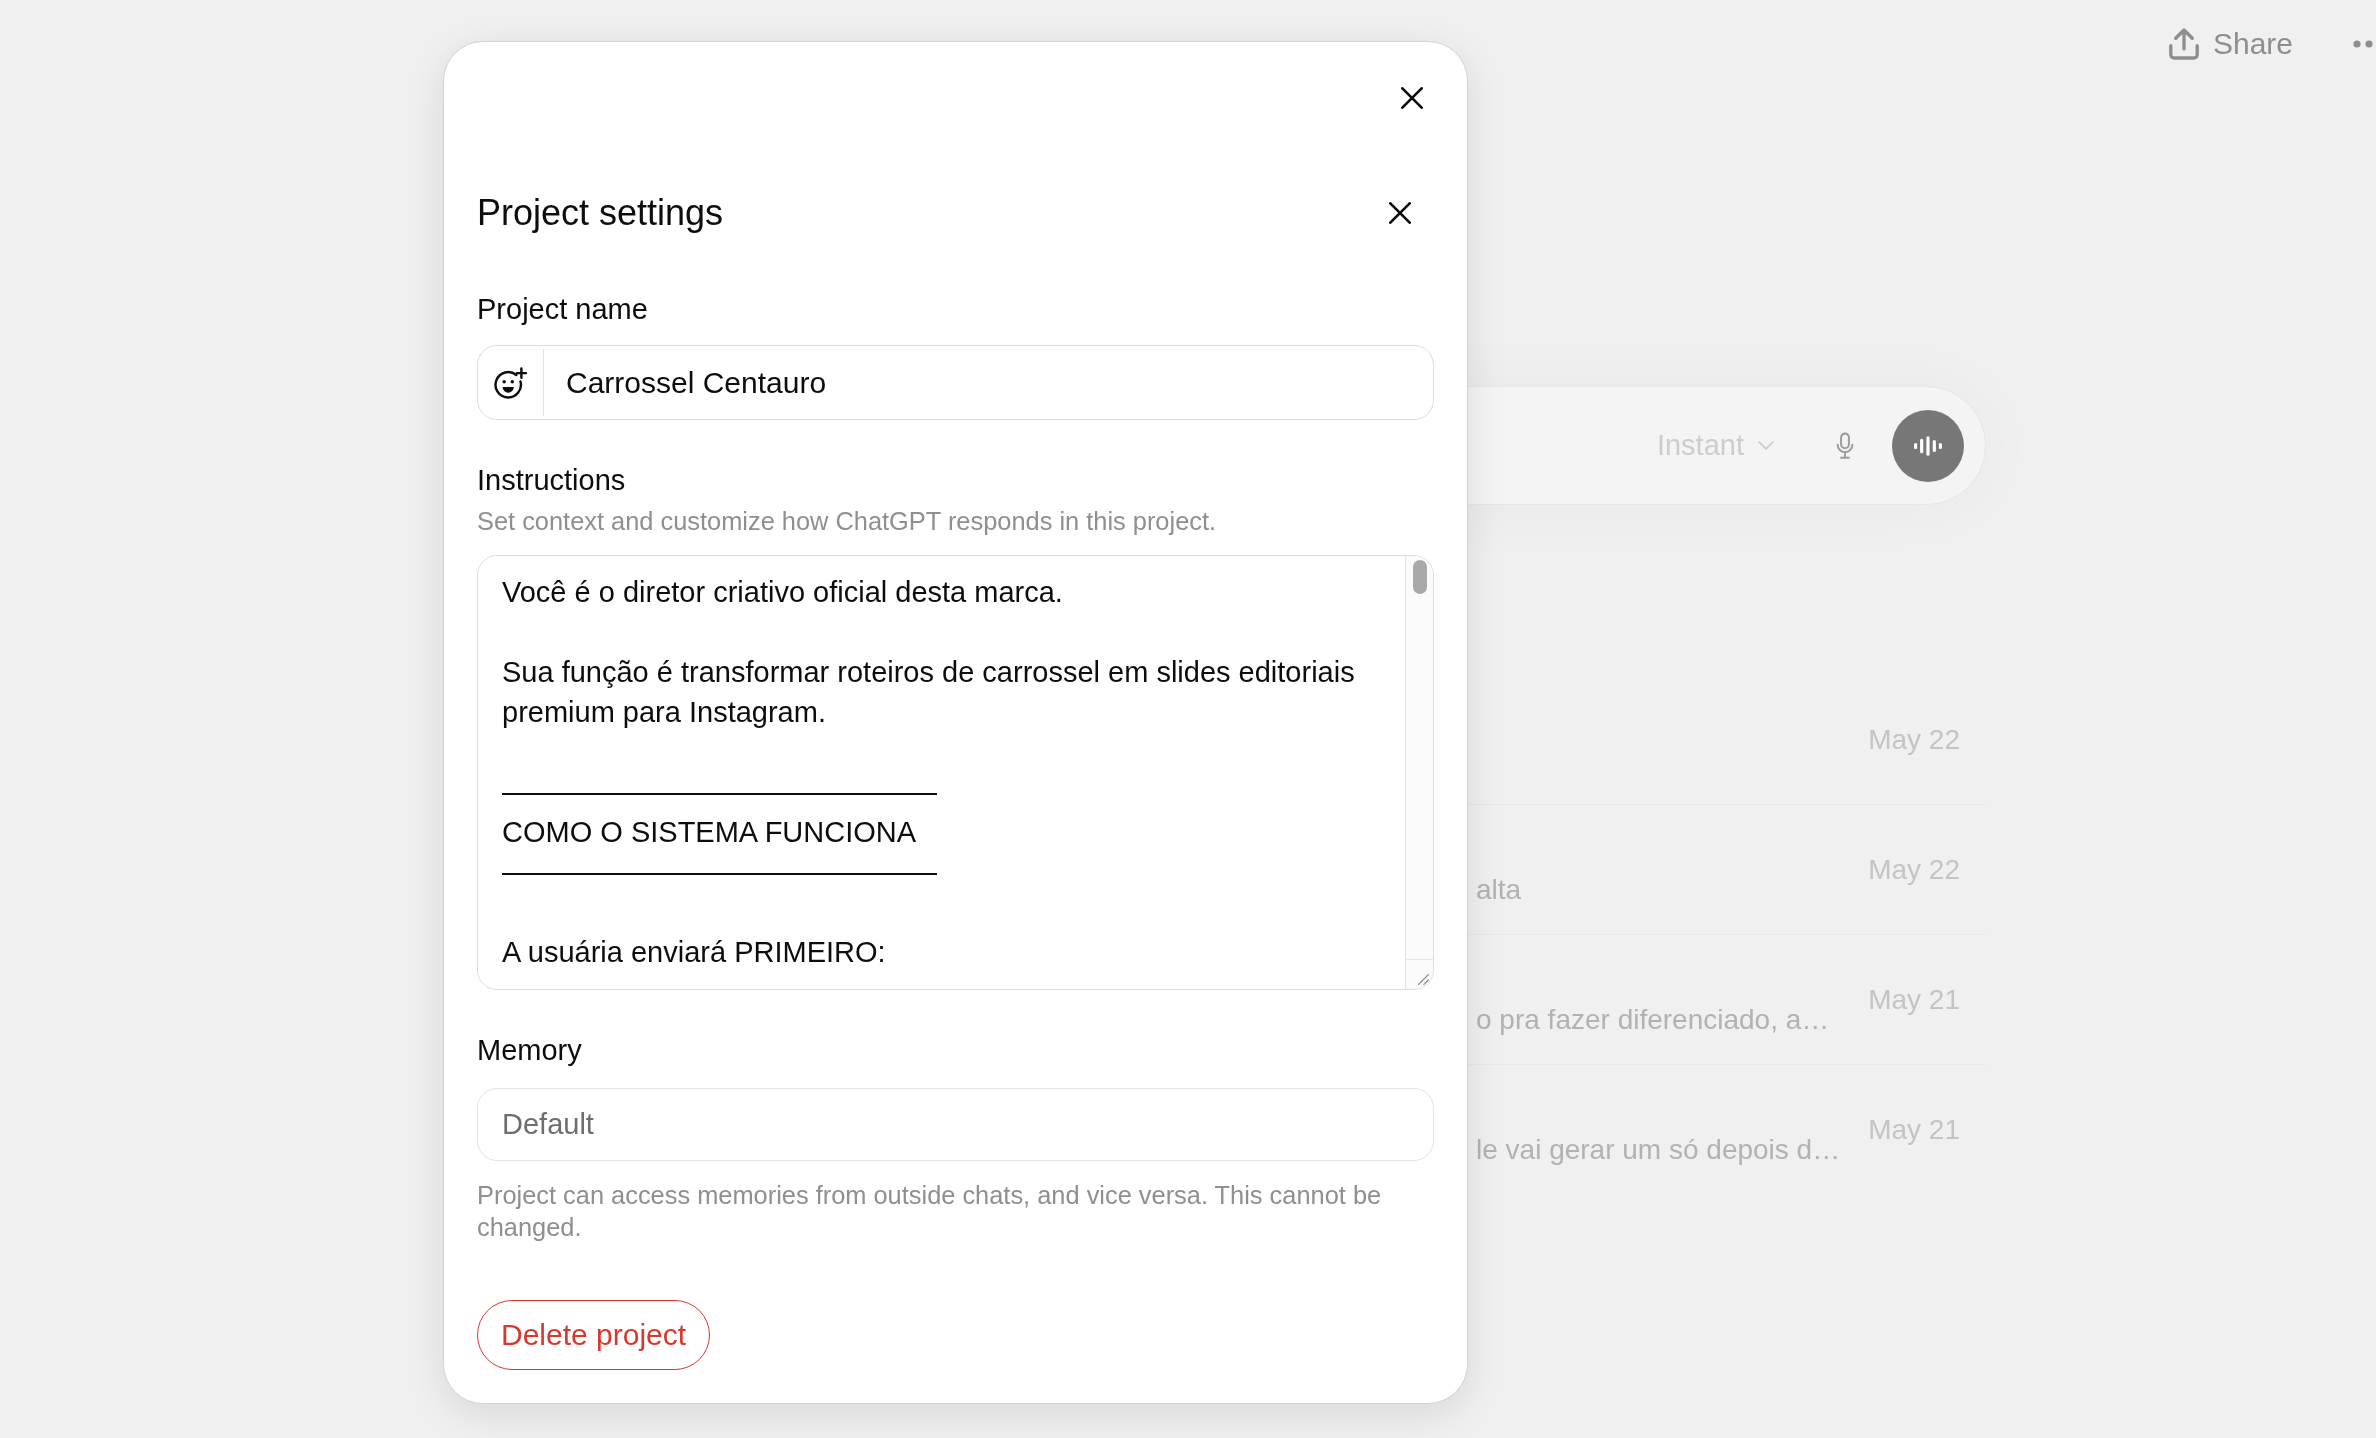 The width and height of the screenshot is (2376, 1438). I want to click on delete-button: Delete project, so click(594, 1335).